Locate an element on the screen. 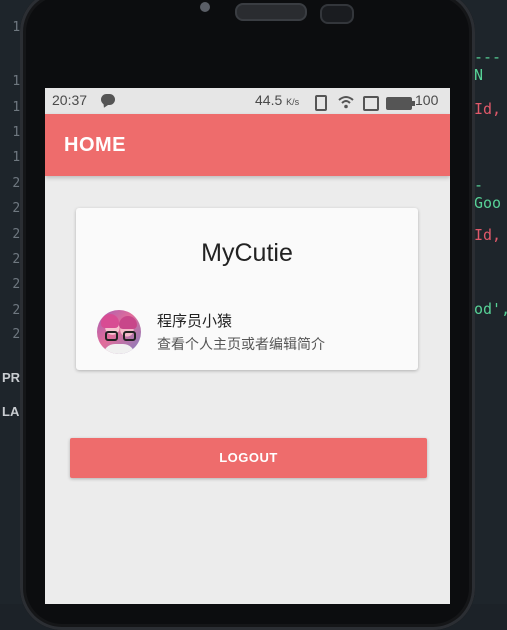 This screenshot has height=630, width=507. sim-icon is located at coordinates (371, 103).